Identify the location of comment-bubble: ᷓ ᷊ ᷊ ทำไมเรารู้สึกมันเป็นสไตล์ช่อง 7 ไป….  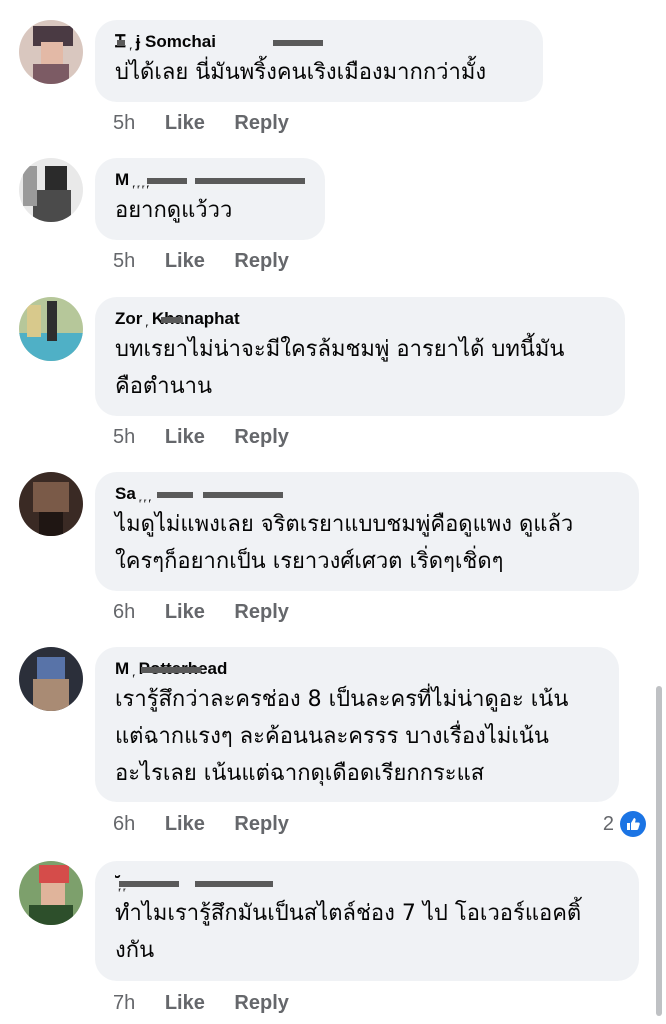
(367, 921).